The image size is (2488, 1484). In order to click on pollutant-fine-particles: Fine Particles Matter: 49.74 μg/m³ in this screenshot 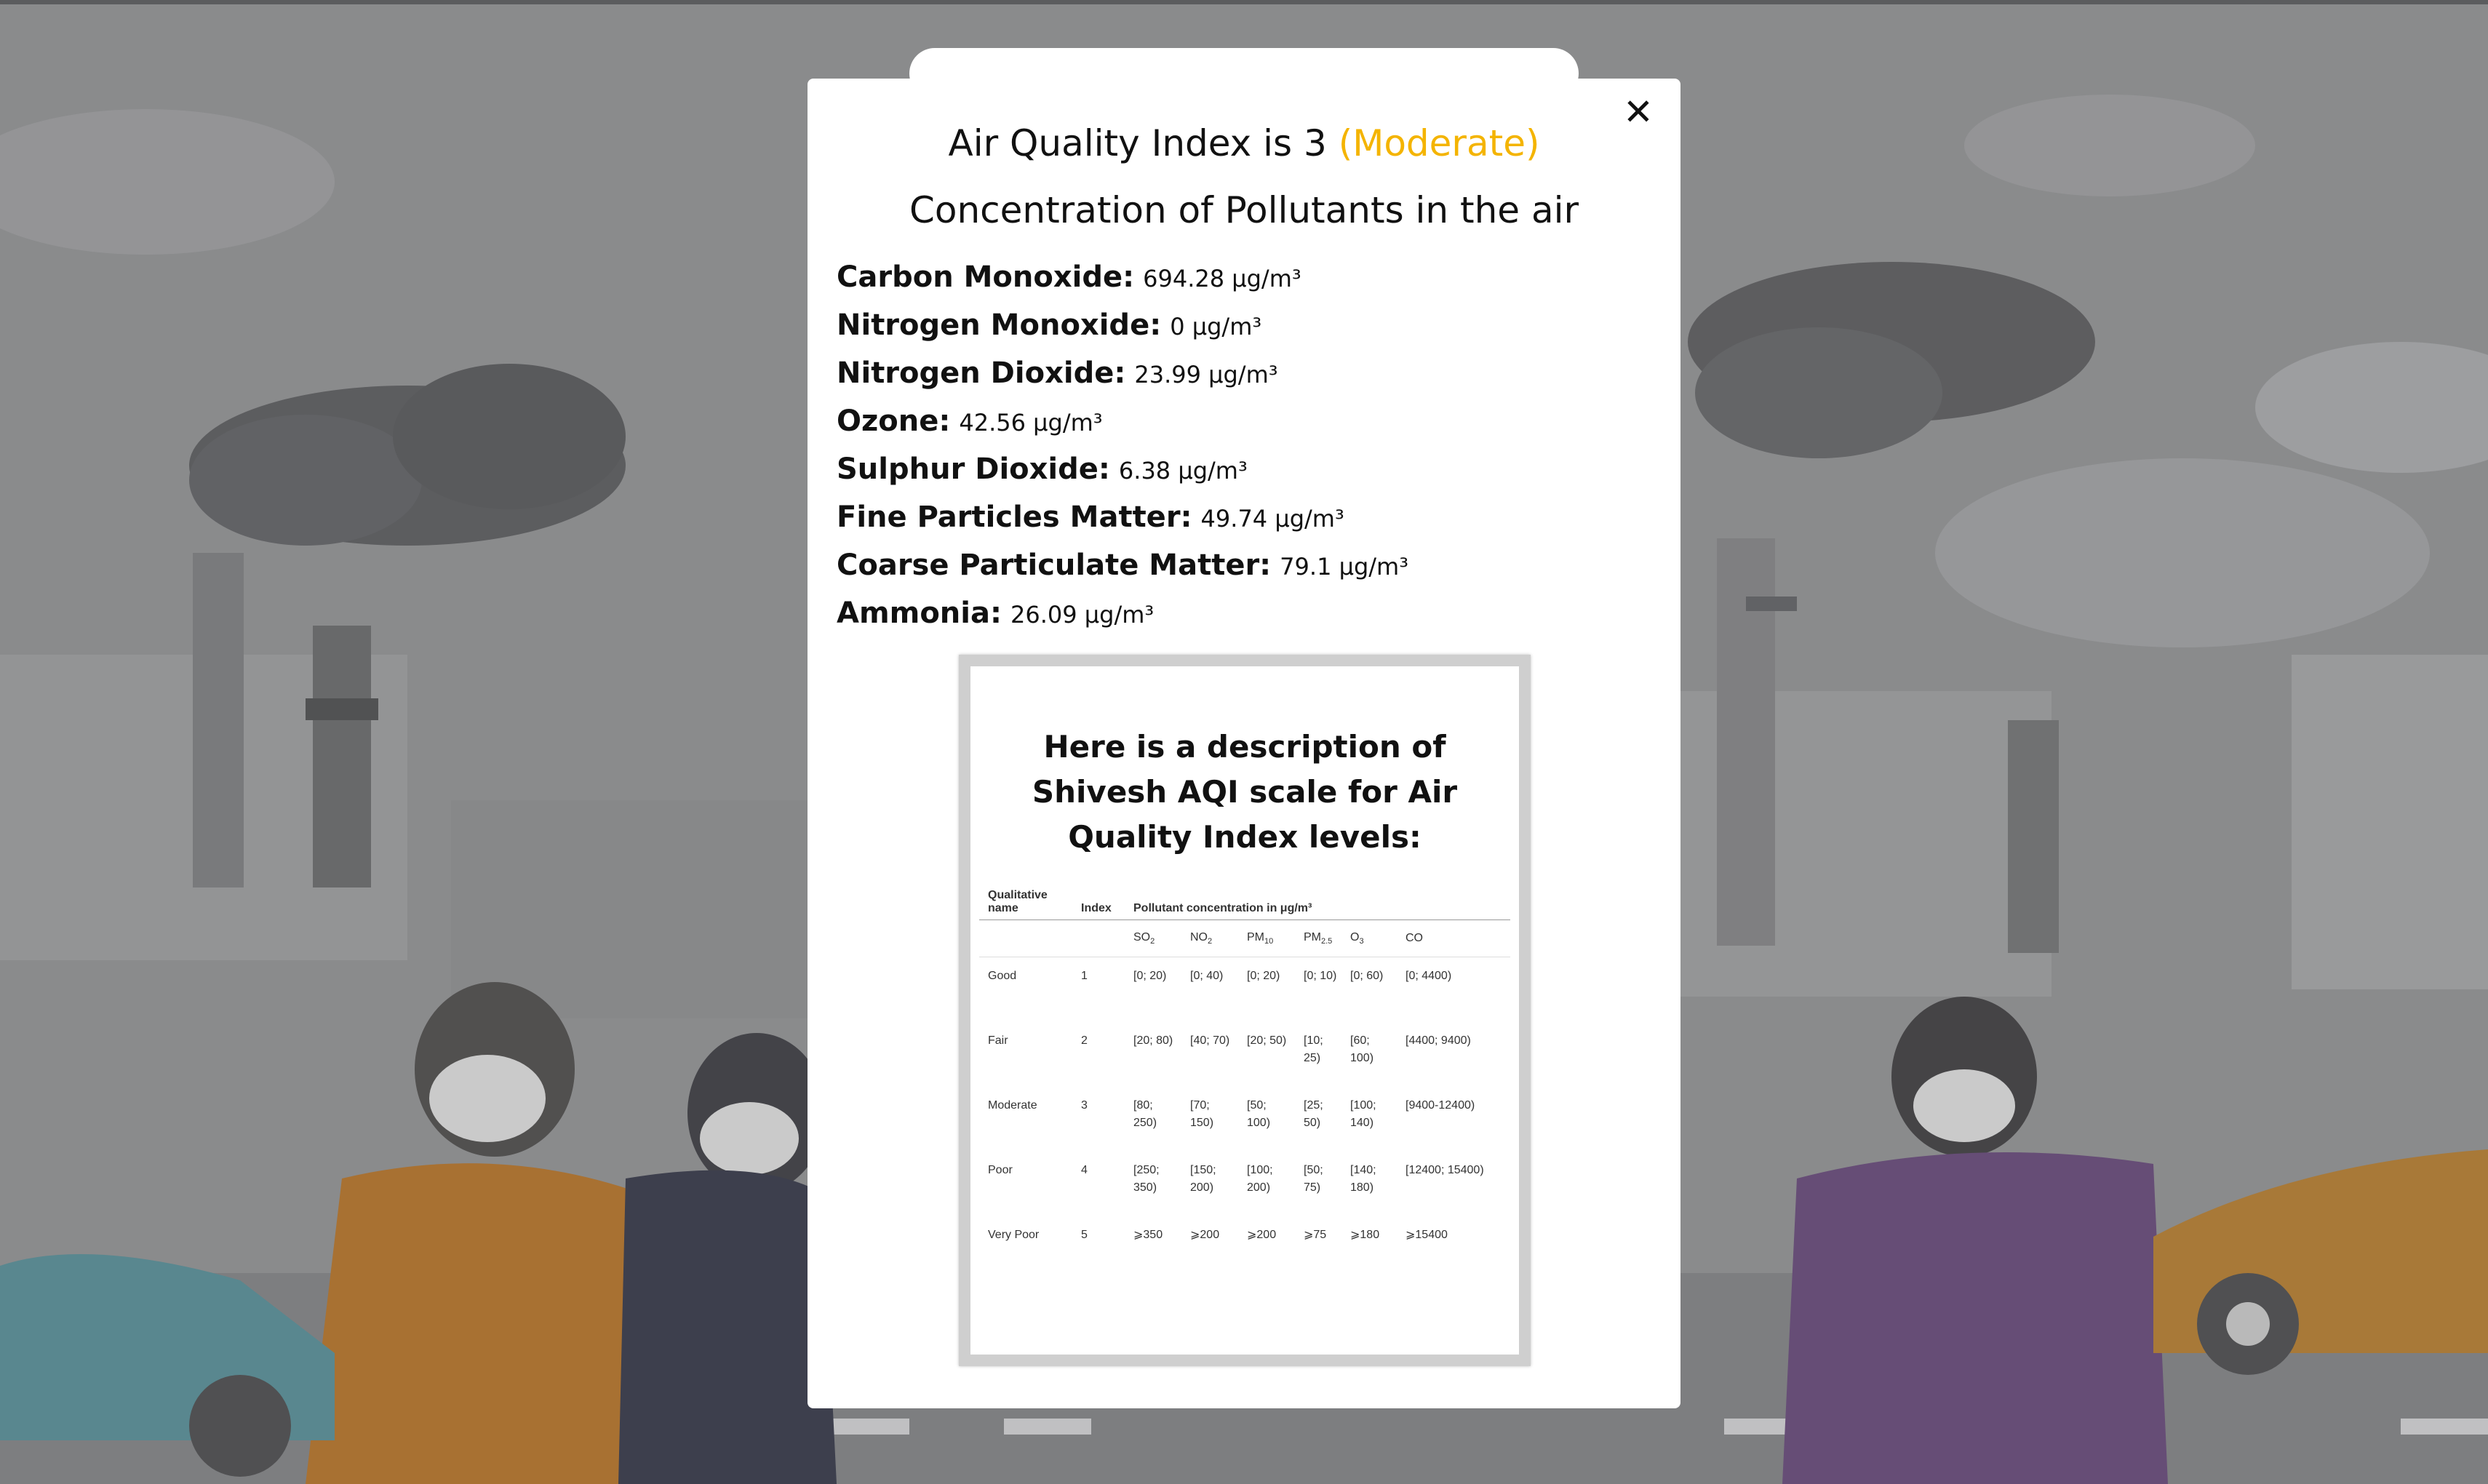, I will do `click(1244, 517)`.